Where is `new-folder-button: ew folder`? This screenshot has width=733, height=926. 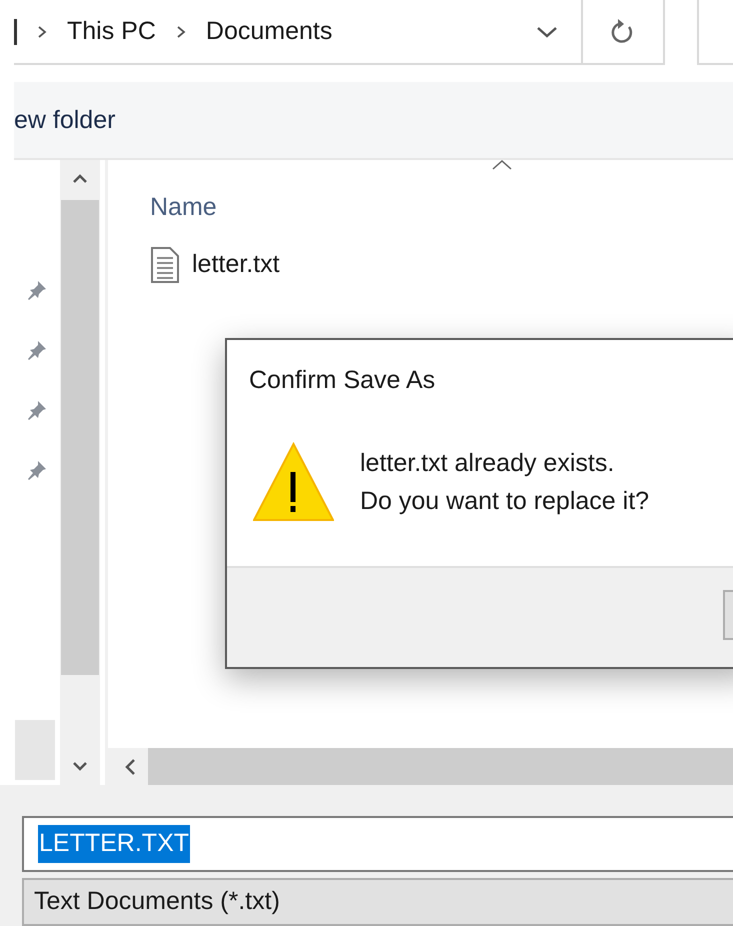 new-folder-button: ew folder is located at coordinates (65, 120).